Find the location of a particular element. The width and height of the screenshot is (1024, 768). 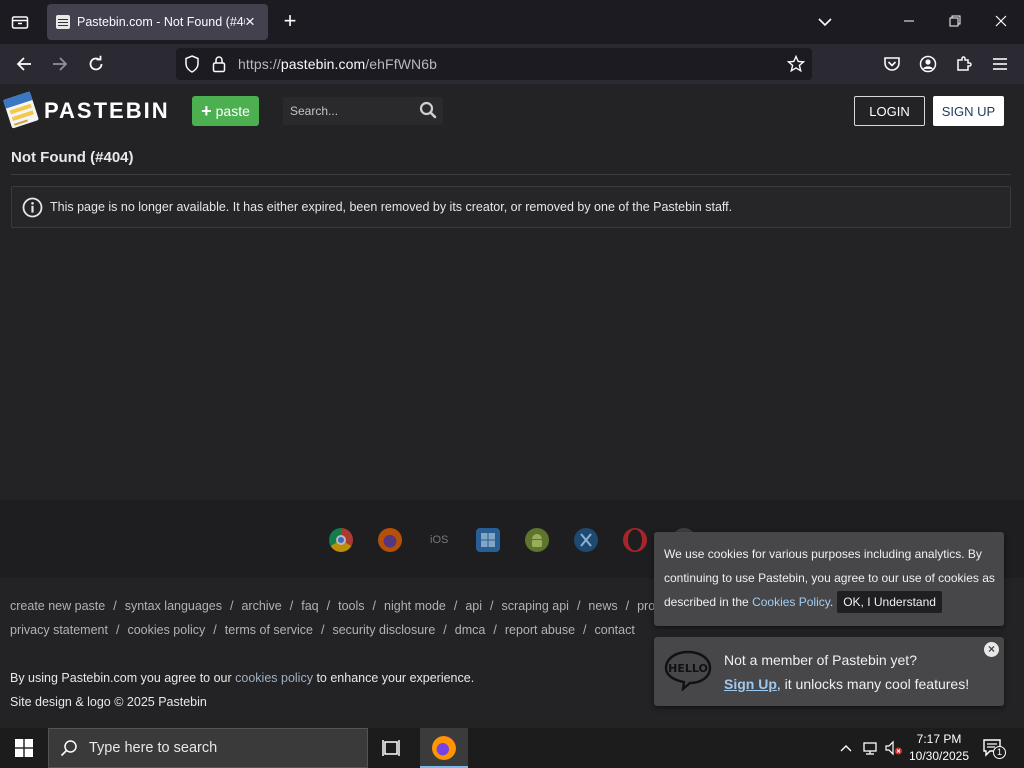

cookie-text-end: . is located at coordinates (831, 602).